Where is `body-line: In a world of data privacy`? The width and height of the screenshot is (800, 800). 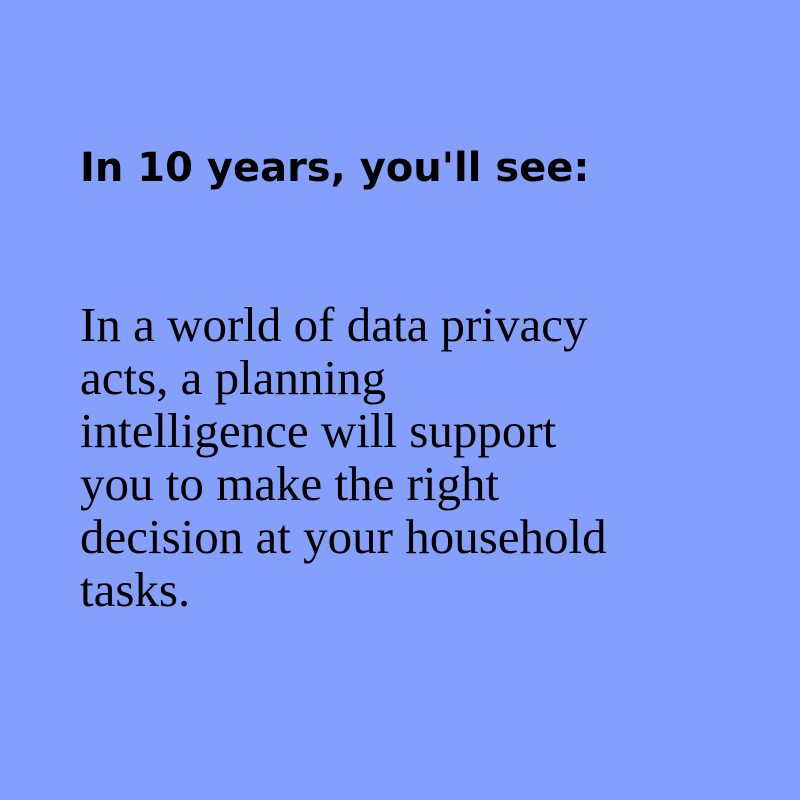
body-line: In a world of data privacy is located at coordinates (334, 324).